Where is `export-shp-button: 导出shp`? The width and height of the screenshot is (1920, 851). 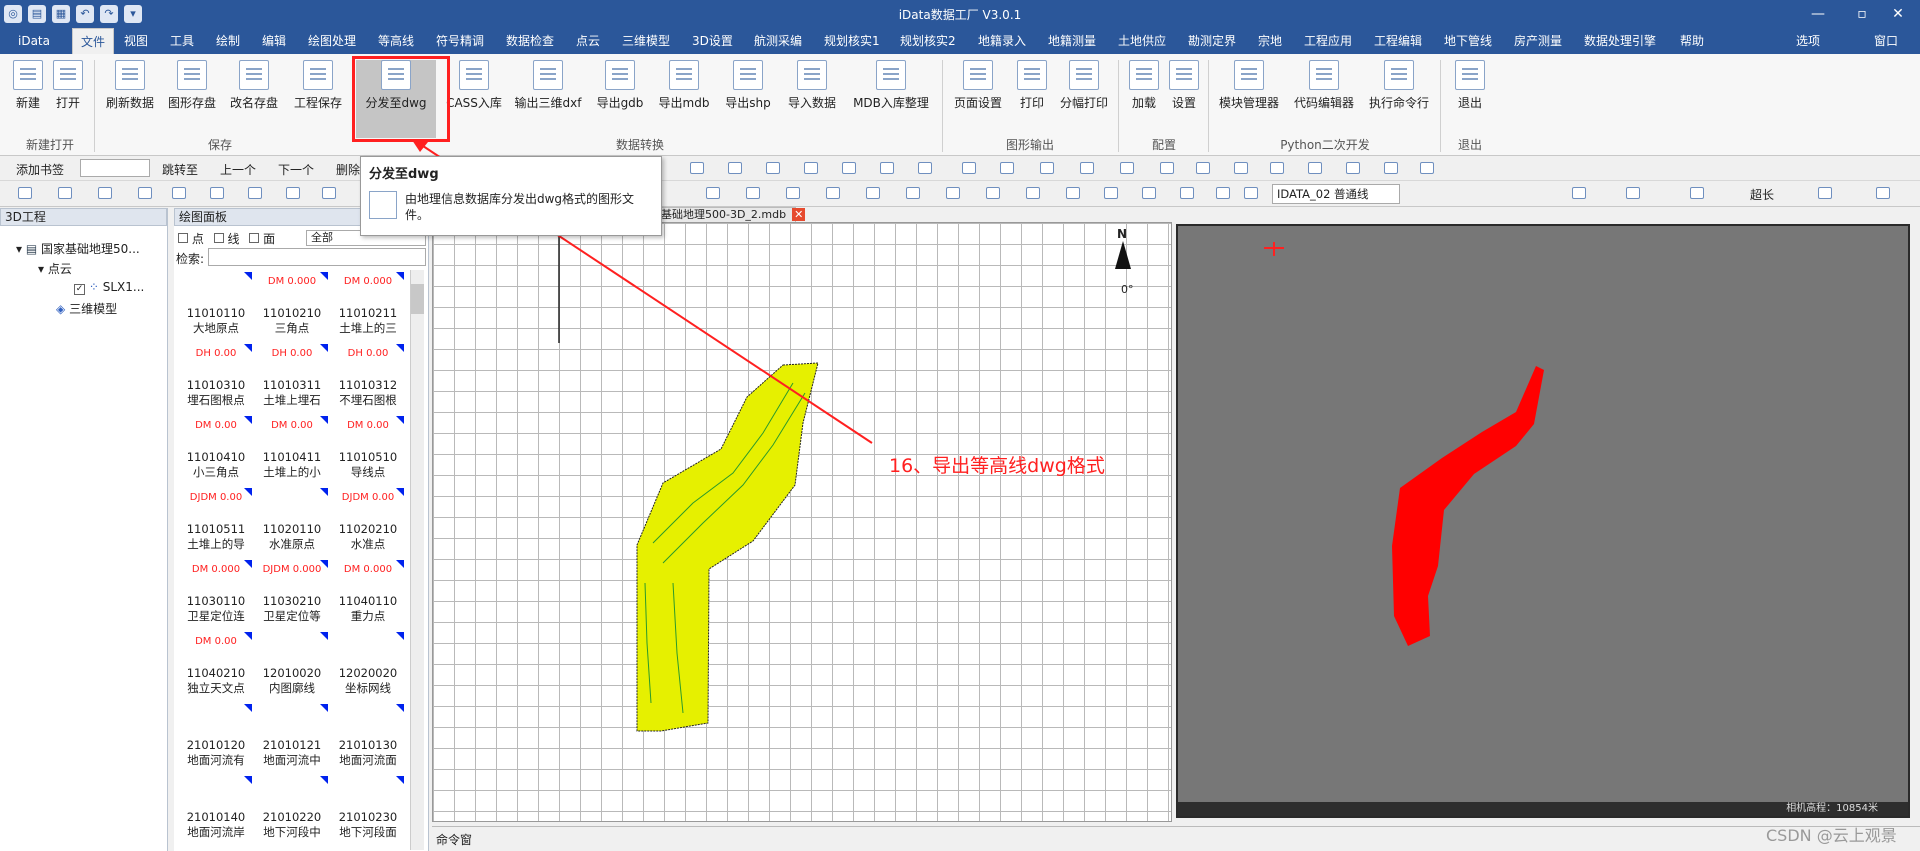 export-shp-button: 导出shp is located at coordinates (748, 85).